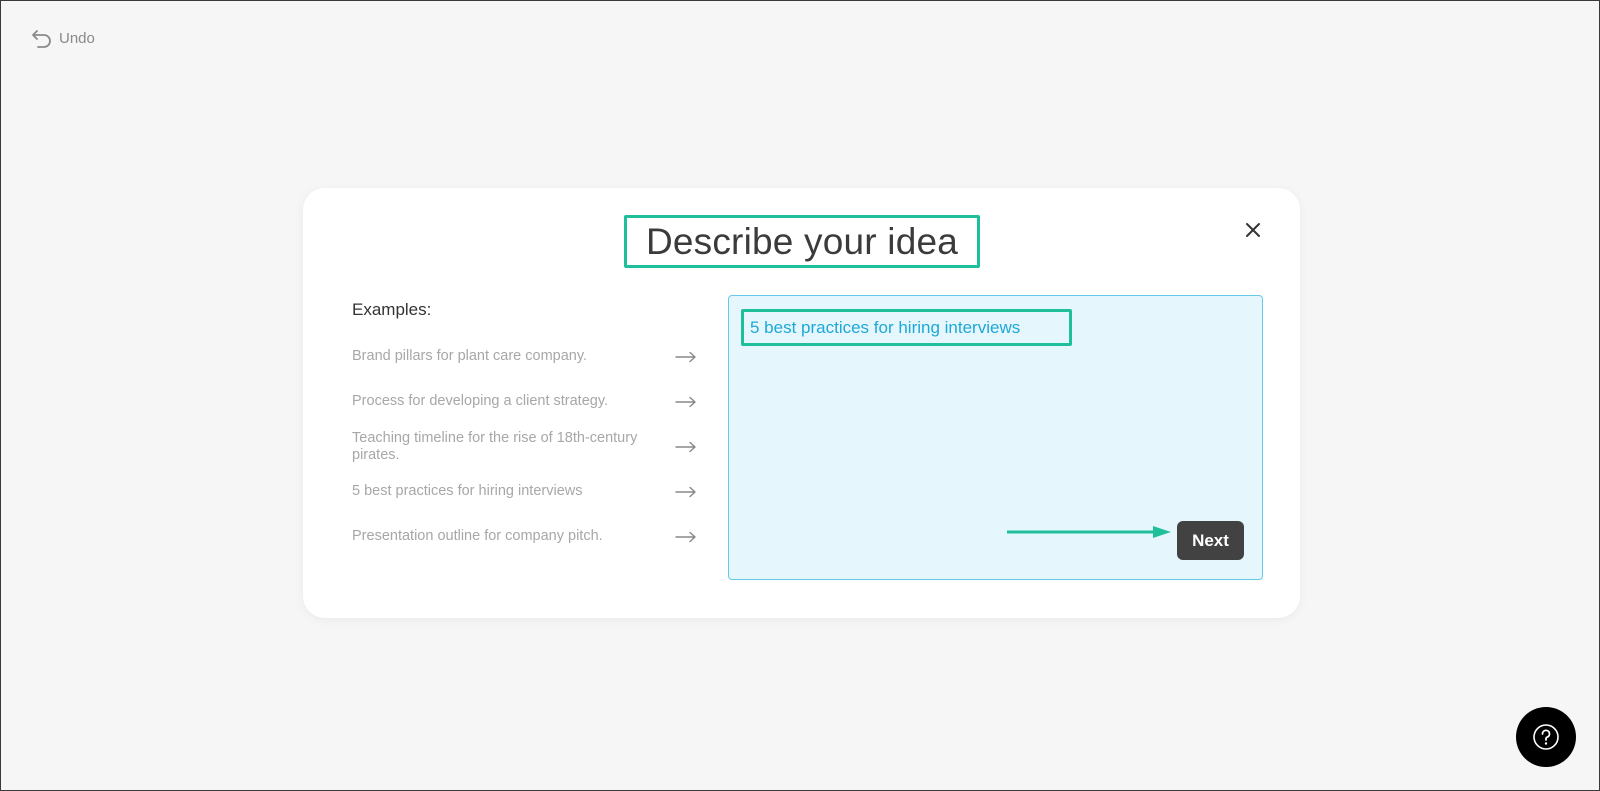 The height and width of the screenshot is (791, 1600). Describe the element at coordinates (477, 536) in the screenshot. I see `example-label: Presentation outline for company pitch.` at that location.